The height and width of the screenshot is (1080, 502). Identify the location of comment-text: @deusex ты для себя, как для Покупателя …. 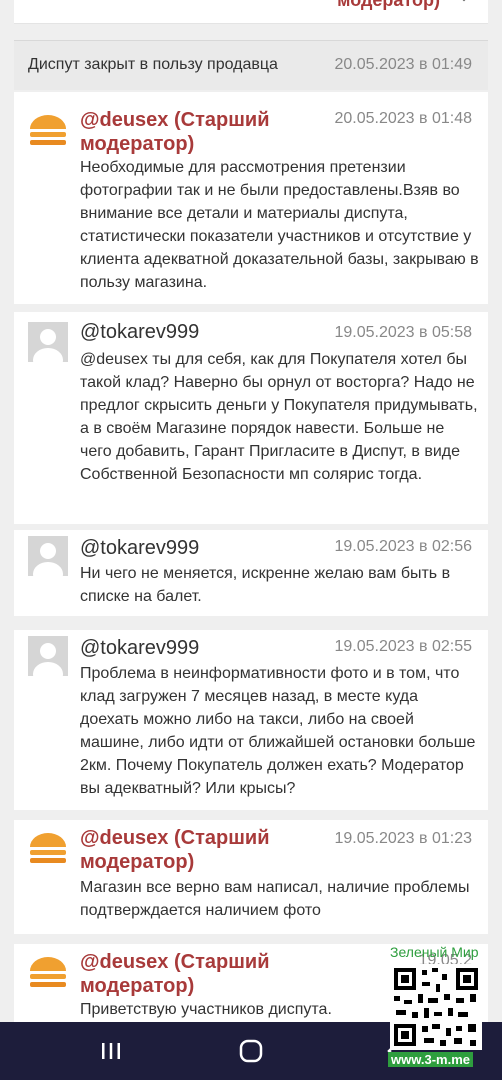
(279, 417).